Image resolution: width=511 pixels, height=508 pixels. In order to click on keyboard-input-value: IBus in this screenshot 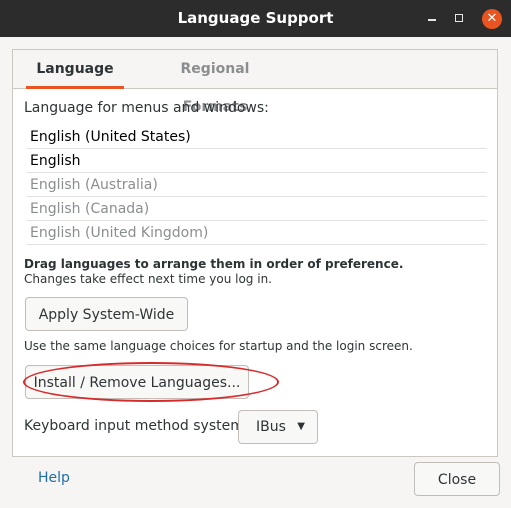, I will do `click(271, 427)`.